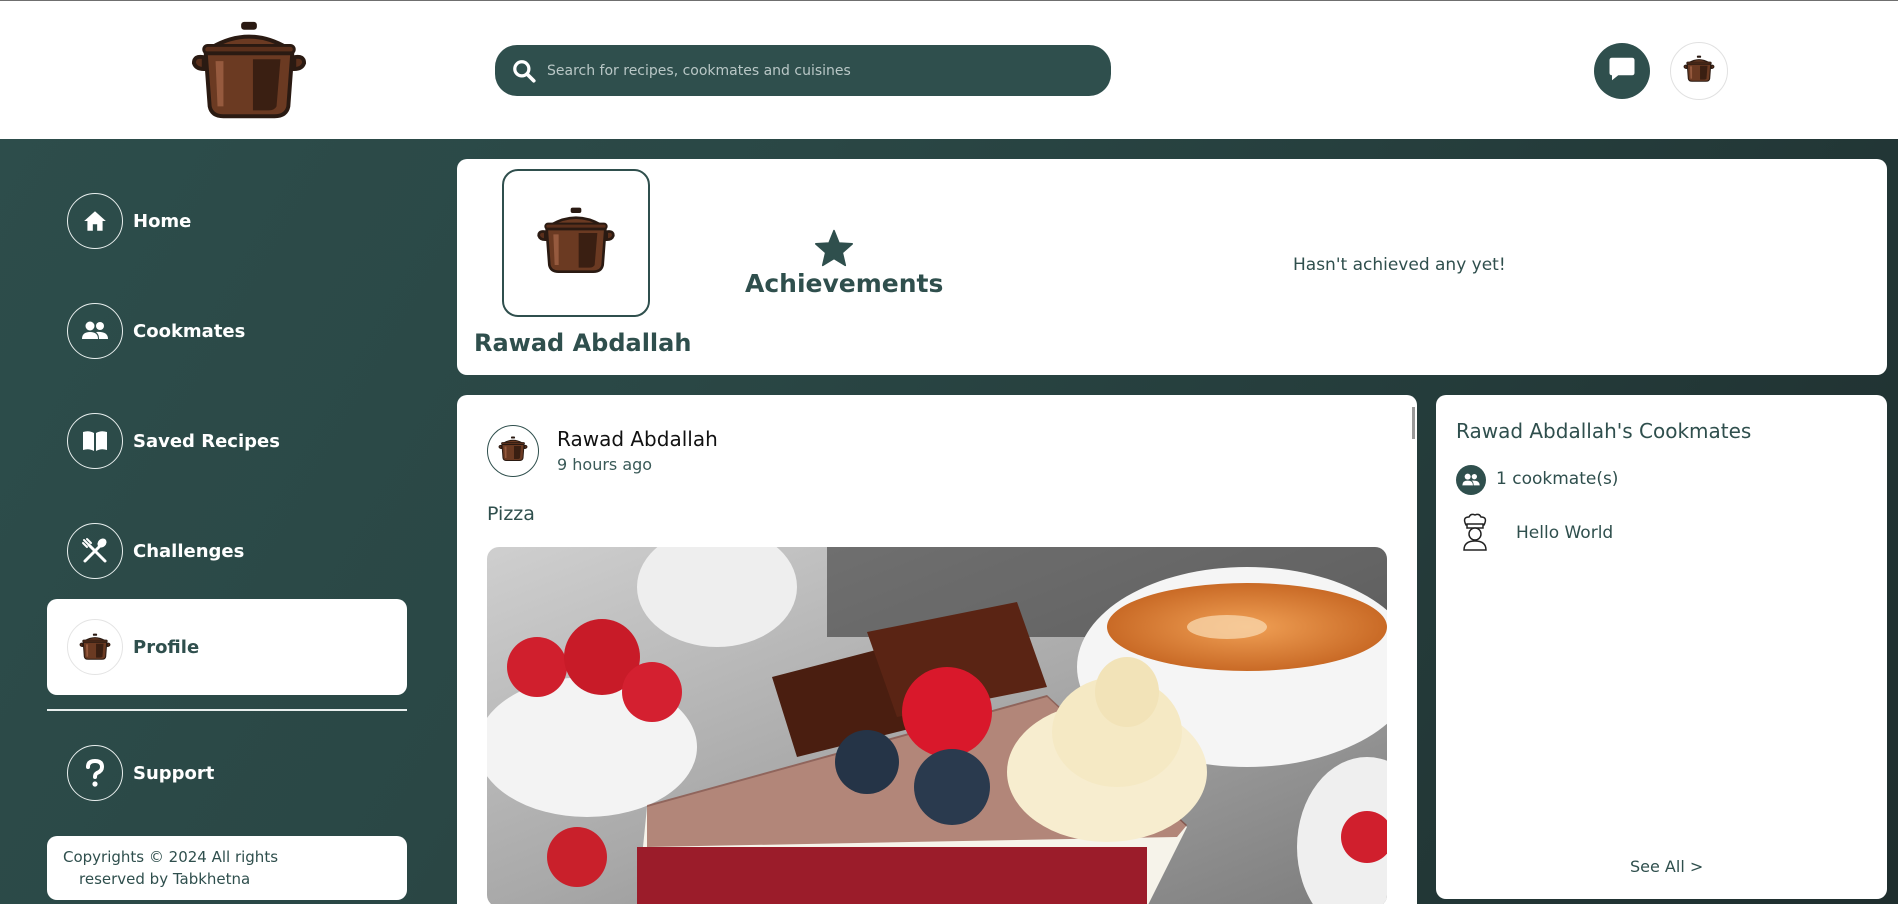 The image size is (1898, 904). Describe the element at coordinates (637, 439) in the screenshot. I see `post-author-name: Rawad Abdallah` at that location.